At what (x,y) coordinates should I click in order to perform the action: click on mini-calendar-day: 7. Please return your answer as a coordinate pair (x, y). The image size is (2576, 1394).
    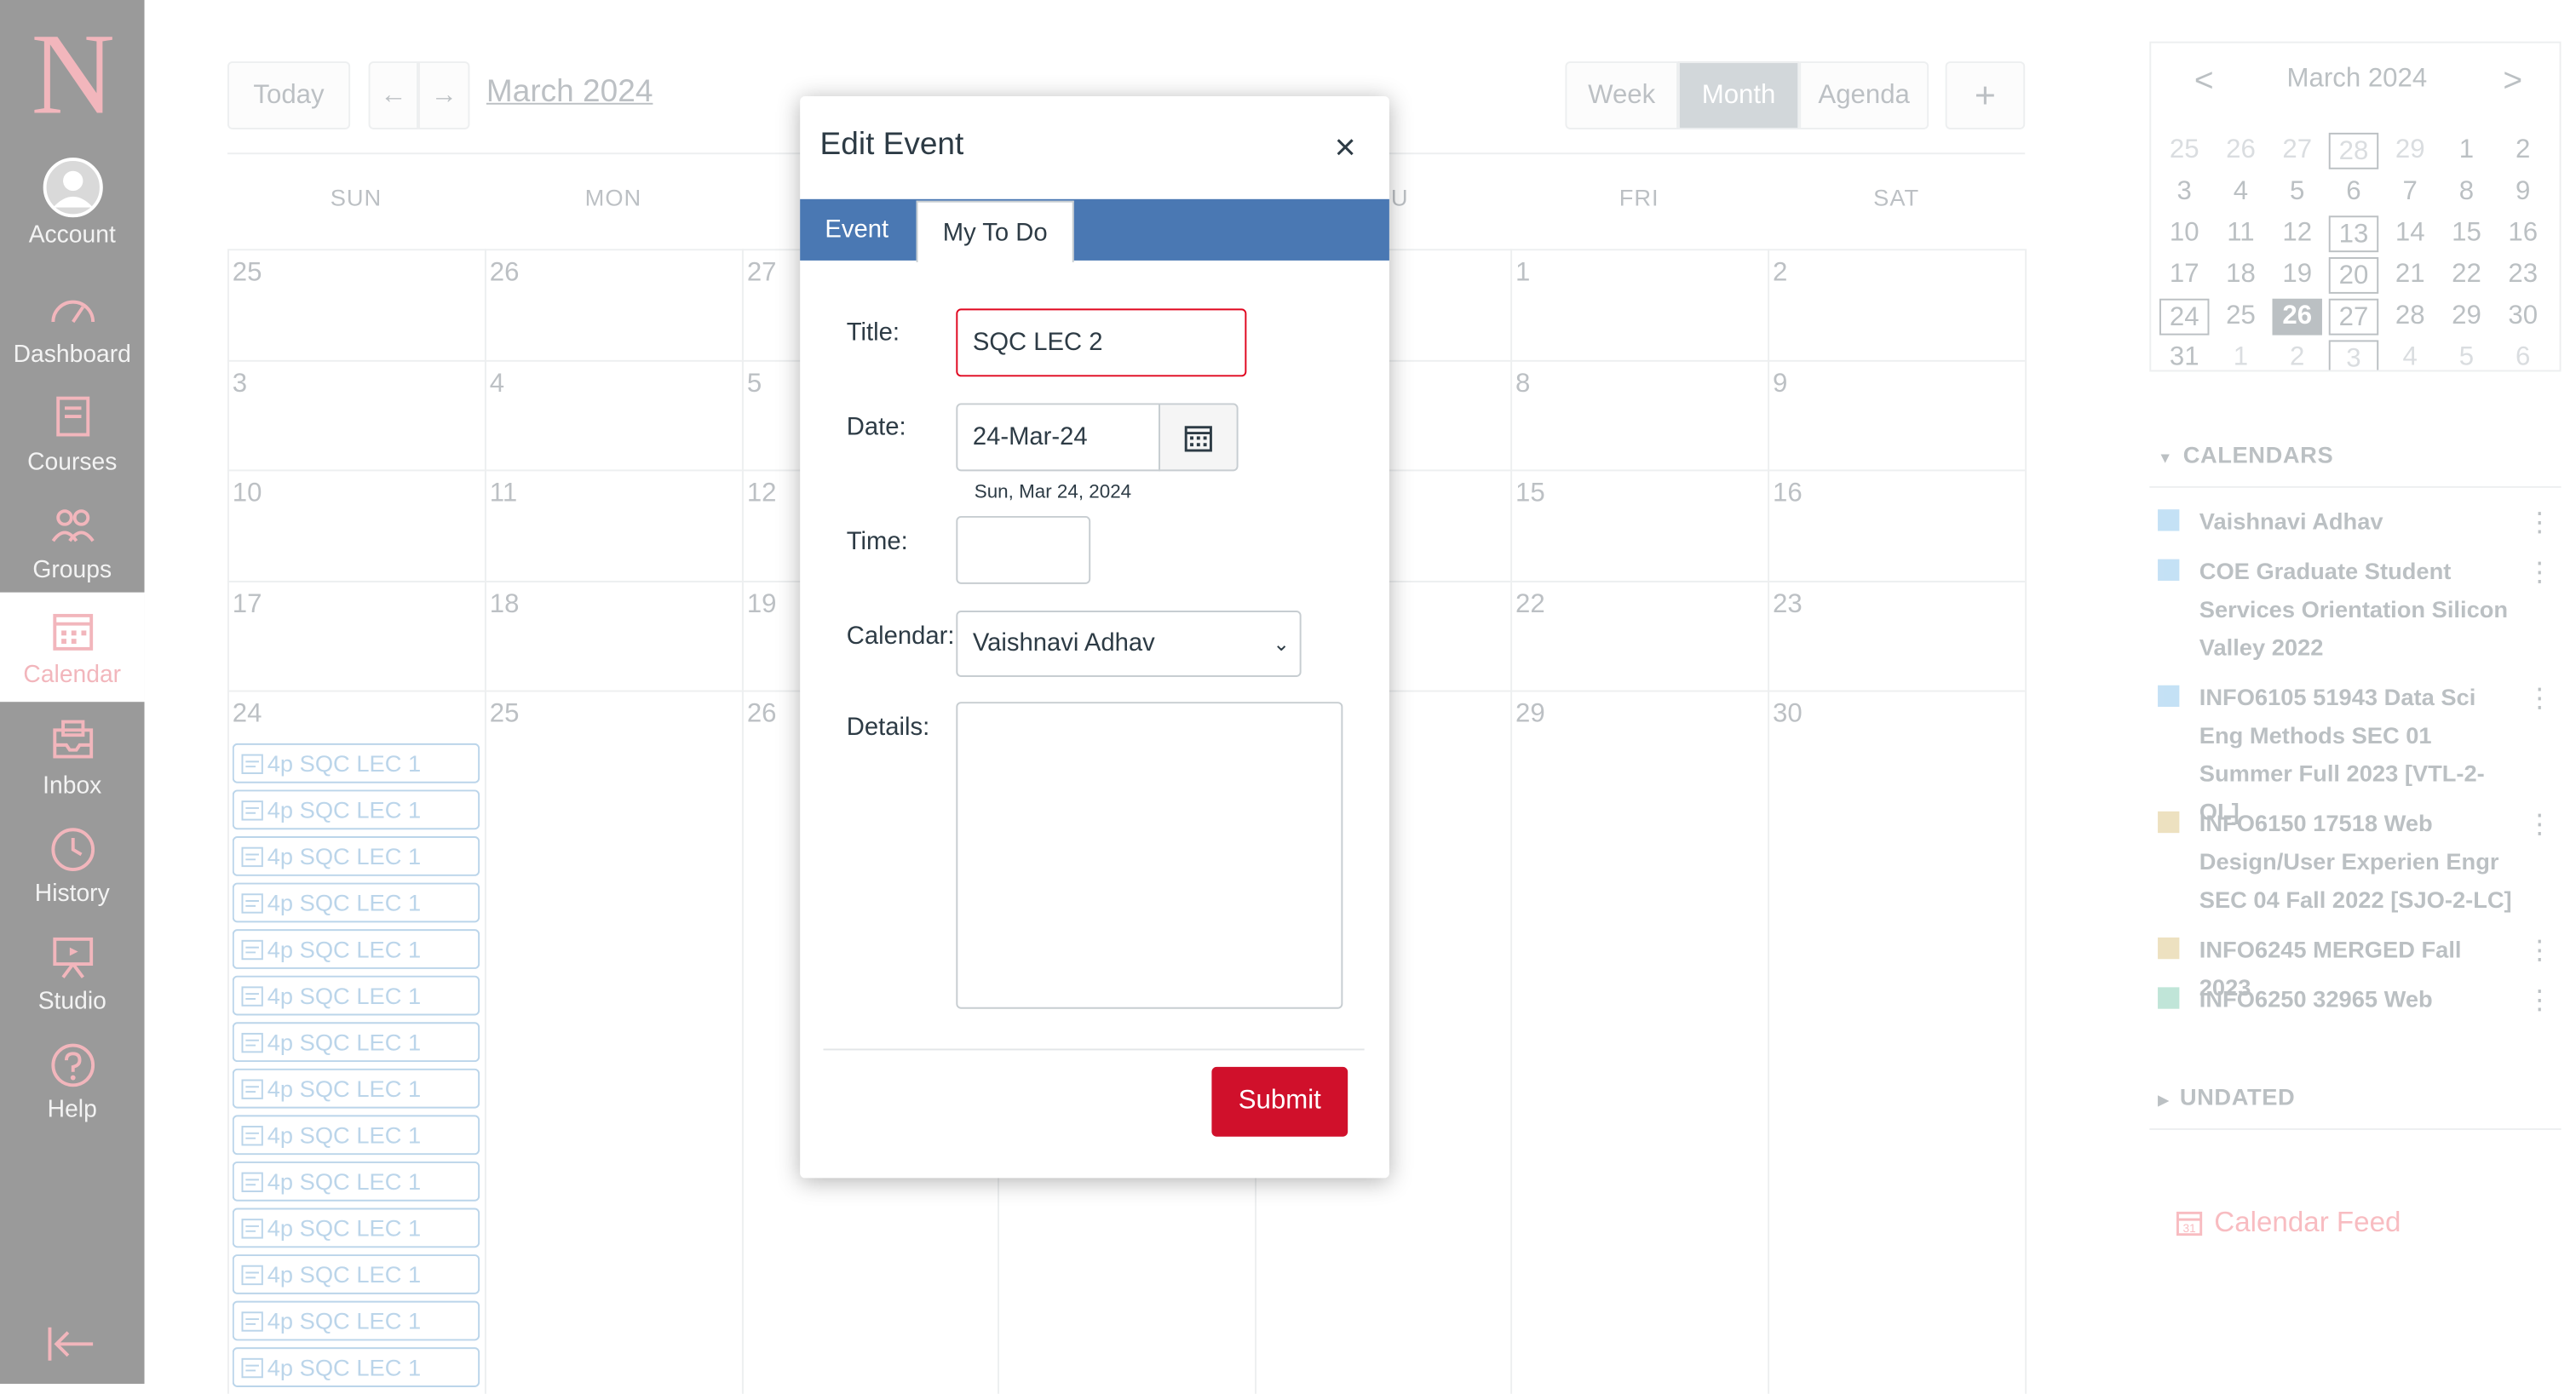
    Looking at the image, I should click on (2410, 193).